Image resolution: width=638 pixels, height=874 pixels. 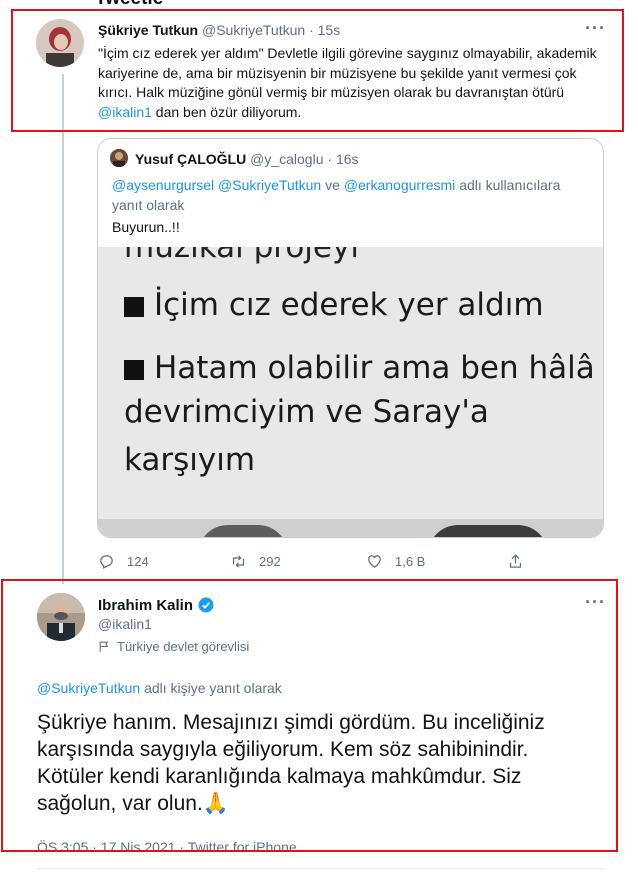 What do you see at coordinates (163, 185) in the screenshot?
I see `mention-link: @aysenurgursel` at bounding box center [163, 185].